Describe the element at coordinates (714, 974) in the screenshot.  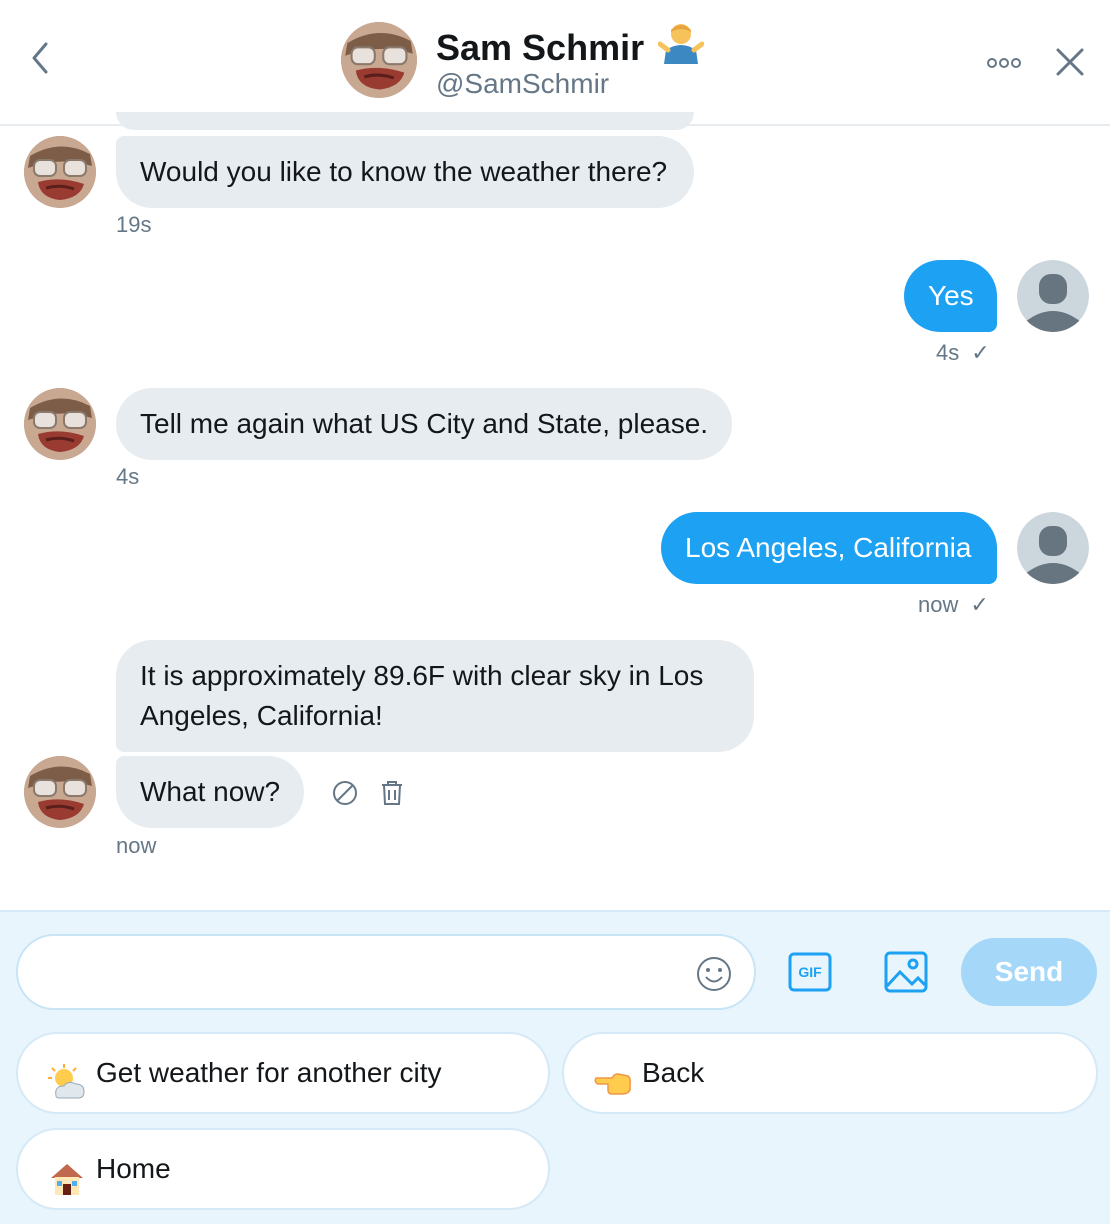
I see `emoji-icon` at that location.